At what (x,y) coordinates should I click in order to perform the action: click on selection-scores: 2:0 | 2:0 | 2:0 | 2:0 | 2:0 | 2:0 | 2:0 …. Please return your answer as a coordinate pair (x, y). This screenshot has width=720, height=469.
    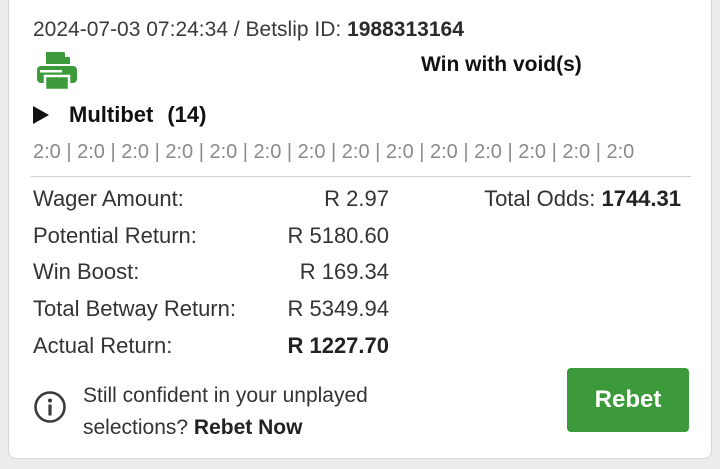
    Looking at the image, I should click on (334, 152).